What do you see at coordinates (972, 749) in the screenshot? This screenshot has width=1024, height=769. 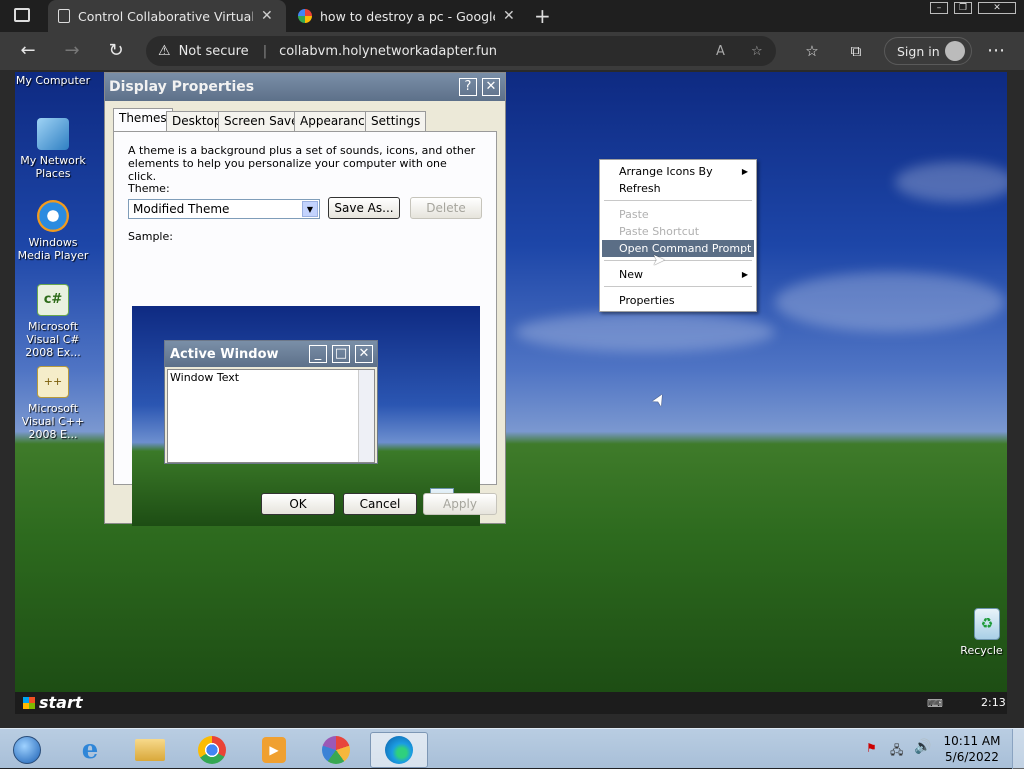 I see `system-clock: 10:11 AM 5/6/2022` at bounding box center [972, 749].